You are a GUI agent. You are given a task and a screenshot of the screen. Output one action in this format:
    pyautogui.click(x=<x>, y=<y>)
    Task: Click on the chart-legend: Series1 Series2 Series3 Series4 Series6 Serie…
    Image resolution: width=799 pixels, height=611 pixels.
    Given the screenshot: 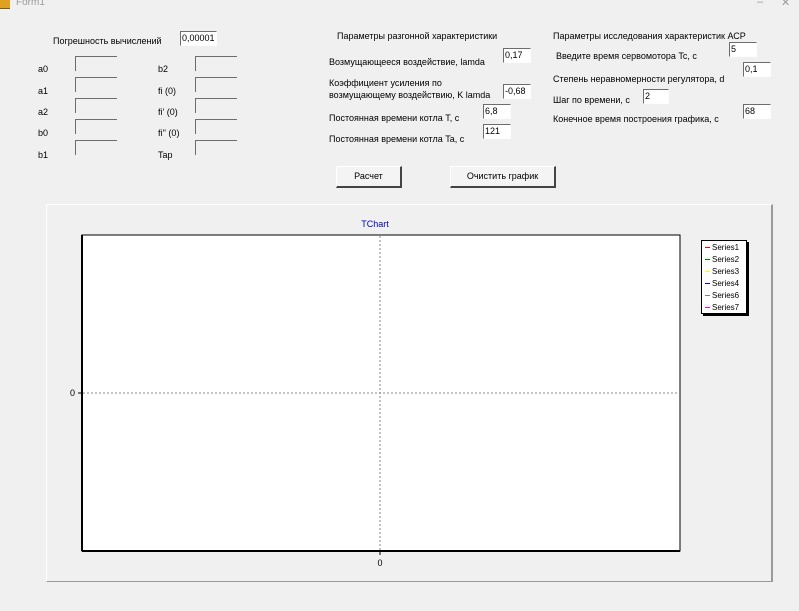 What is the action you would take?
    pyautogui.click(x=724, y=277)
    